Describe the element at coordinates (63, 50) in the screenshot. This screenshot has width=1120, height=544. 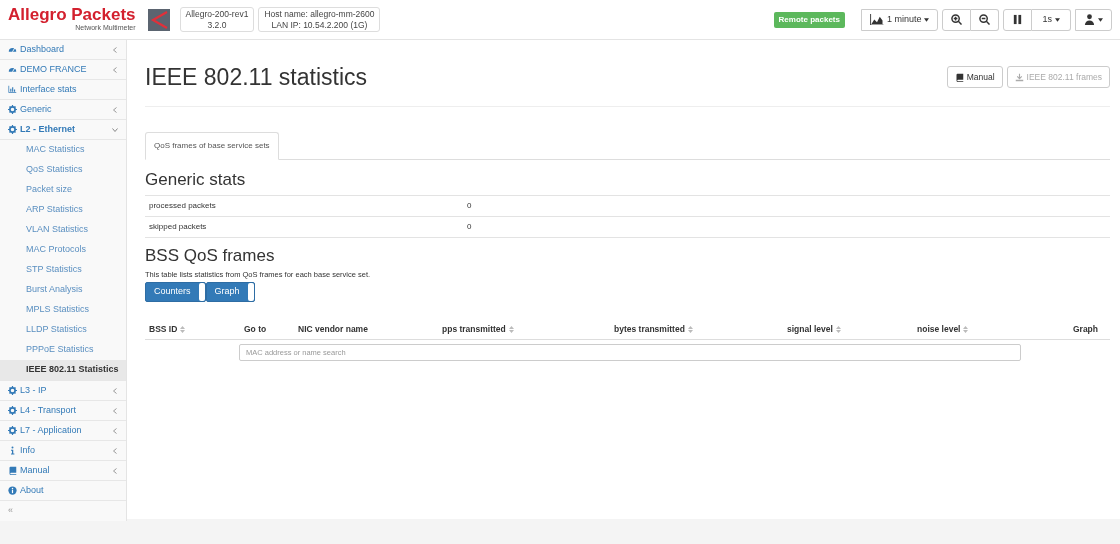
I see `sidebar-item: Dashboard` at that location.